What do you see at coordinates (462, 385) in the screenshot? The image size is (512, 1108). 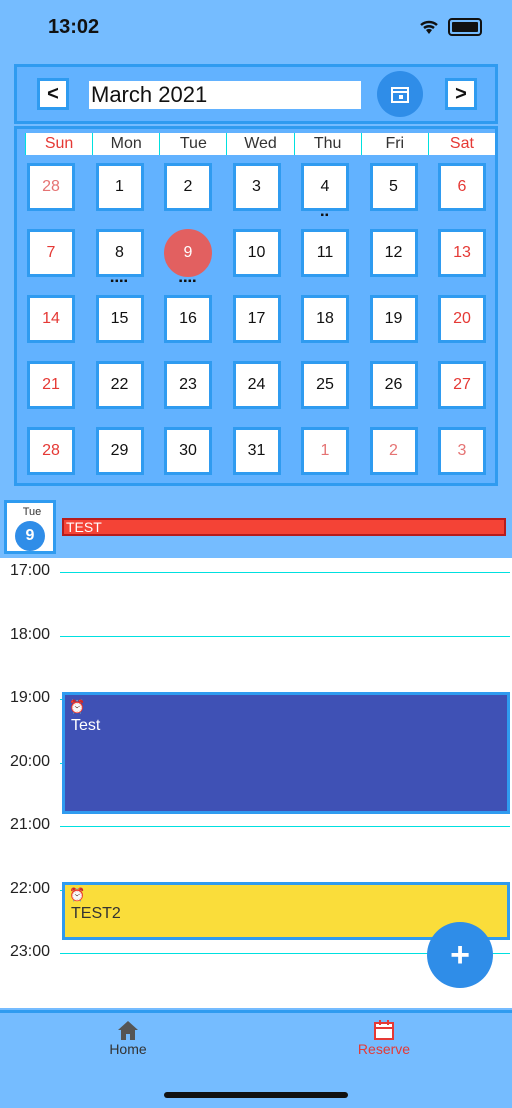 I see `calendar-day: 27` at bounding box center [462, 385].